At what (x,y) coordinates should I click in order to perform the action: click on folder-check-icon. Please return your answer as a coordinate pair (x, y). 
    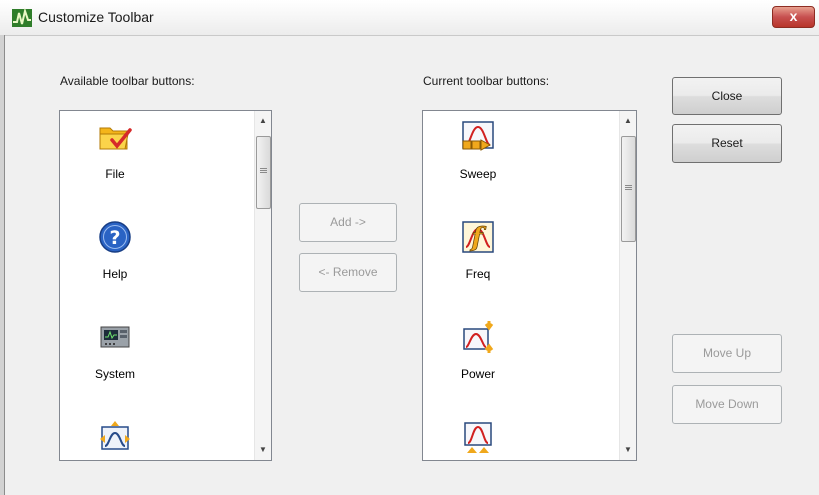
    Looking at the image, I should click on (115, 138).